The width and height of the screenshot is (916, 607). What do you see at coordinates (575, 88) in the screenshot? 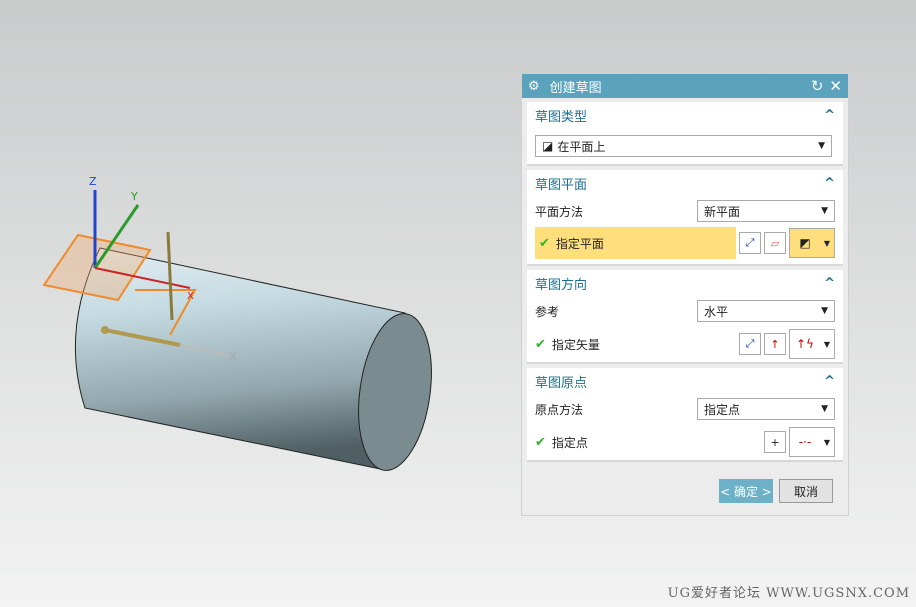
I see `dialog-title: 创建草图` at bounding box center [575, 88].